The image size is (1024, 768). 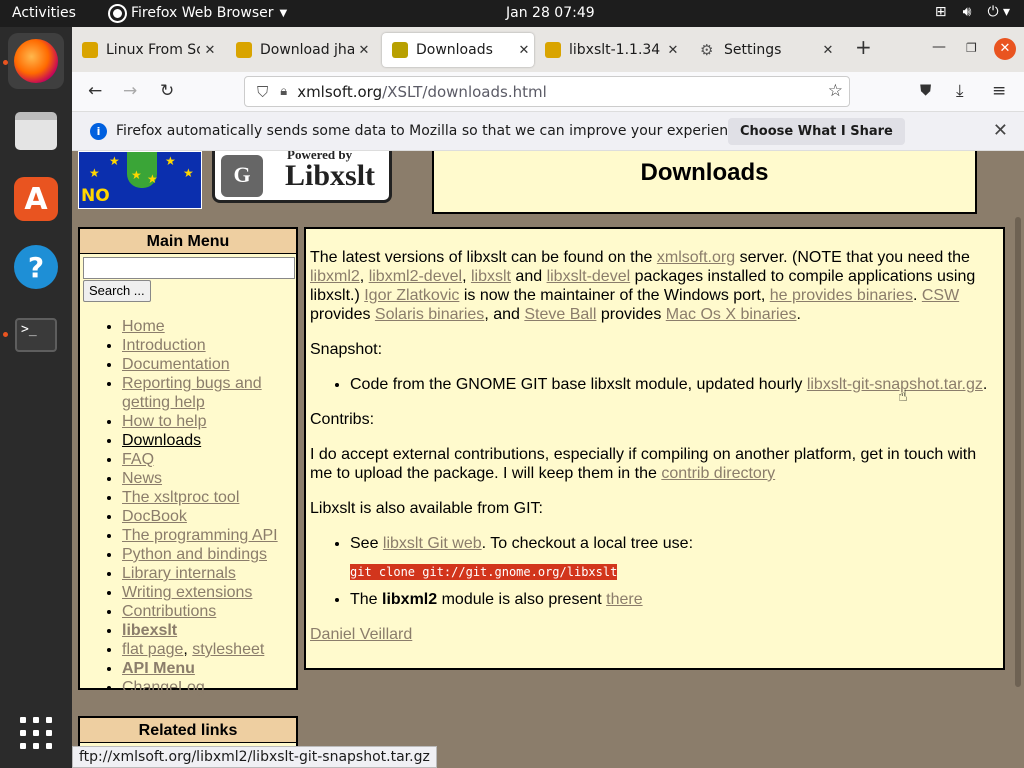 I want to click on related-links-header: Related links, so click(x=188, y=730).